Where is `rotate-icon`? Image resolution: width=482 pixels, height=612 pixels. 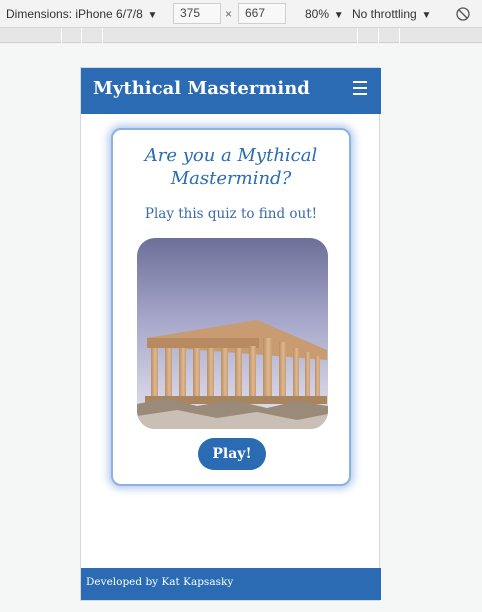 rotate-icon is located at coordinates (463, 14).